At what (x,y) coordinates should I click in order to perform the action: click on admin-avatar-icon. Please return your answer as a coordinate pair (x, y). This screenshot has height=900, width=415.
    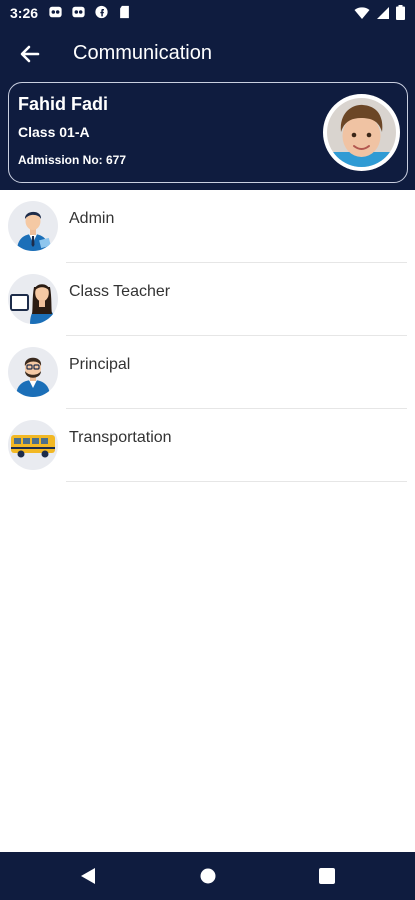
    Looking at the image, I should click on (33, 226).